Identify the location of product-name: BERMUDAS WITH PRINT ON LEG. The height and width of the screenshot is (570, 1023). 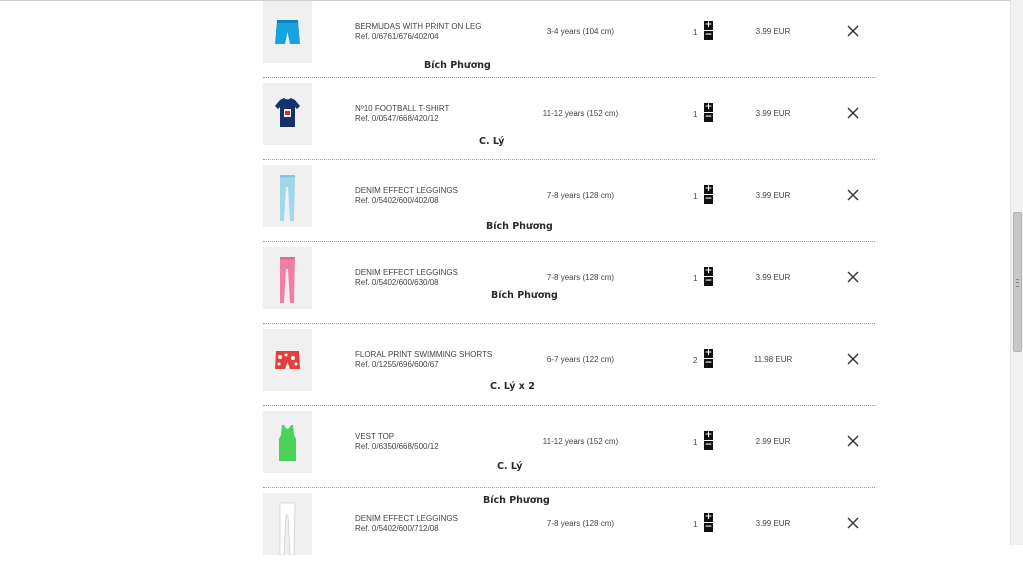
(418, 26).